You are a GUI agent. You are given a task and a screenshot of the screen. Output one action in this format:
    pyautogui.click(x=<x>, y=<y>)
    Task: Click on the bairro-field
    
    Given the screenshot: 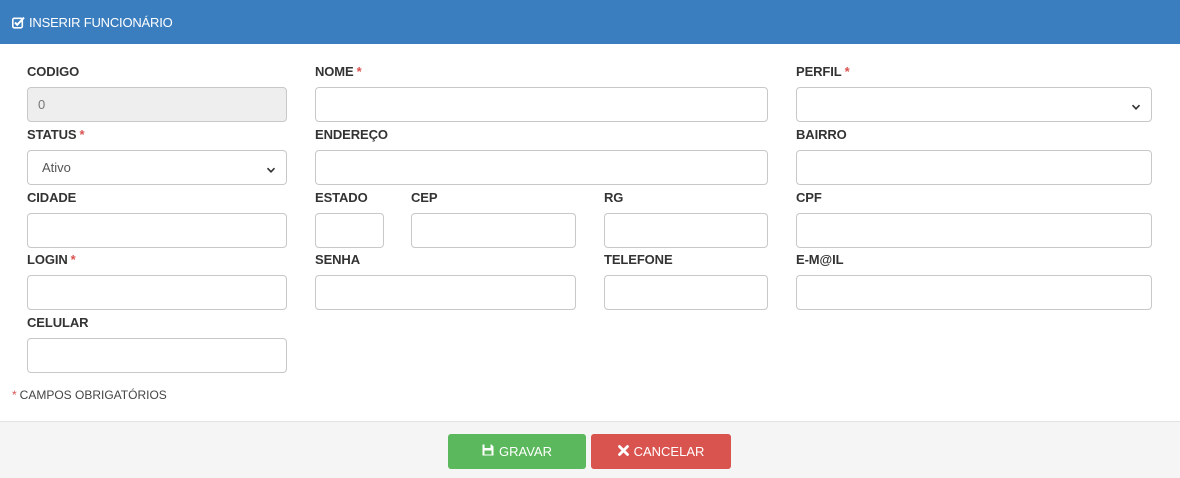 What is the action you would take?
    pyautogui.click(x=974, y=167)
    